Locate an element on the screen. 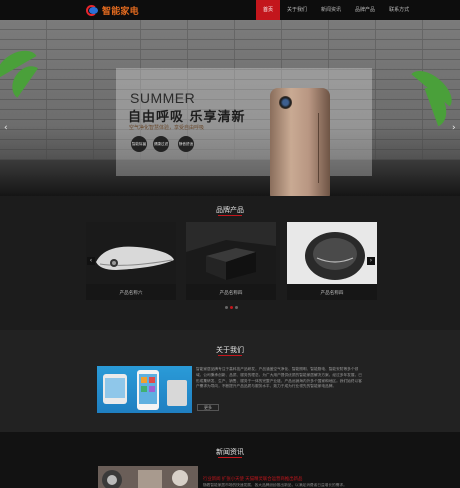 Image resolution: width=460 pixels, height=488 pixels. nav-news: 新闻资讯 is located at coordinates (331, 10).